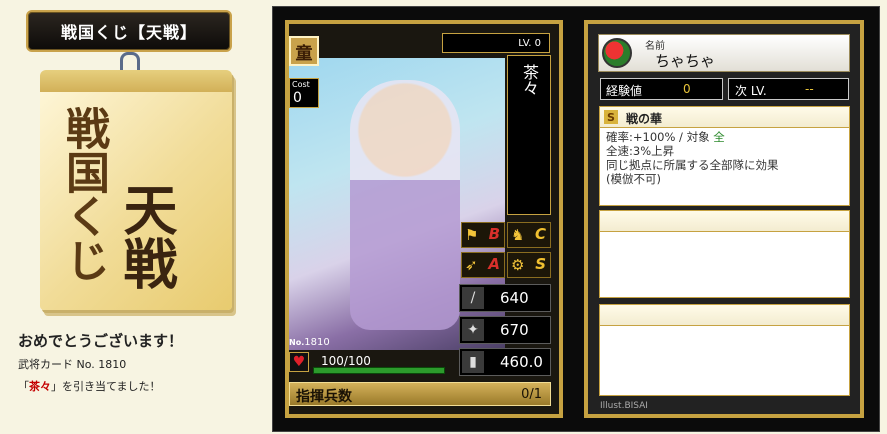 This screenshot has width=887, height=434. I want to click on calendar-main-text: 天戦, so click(146, 236).